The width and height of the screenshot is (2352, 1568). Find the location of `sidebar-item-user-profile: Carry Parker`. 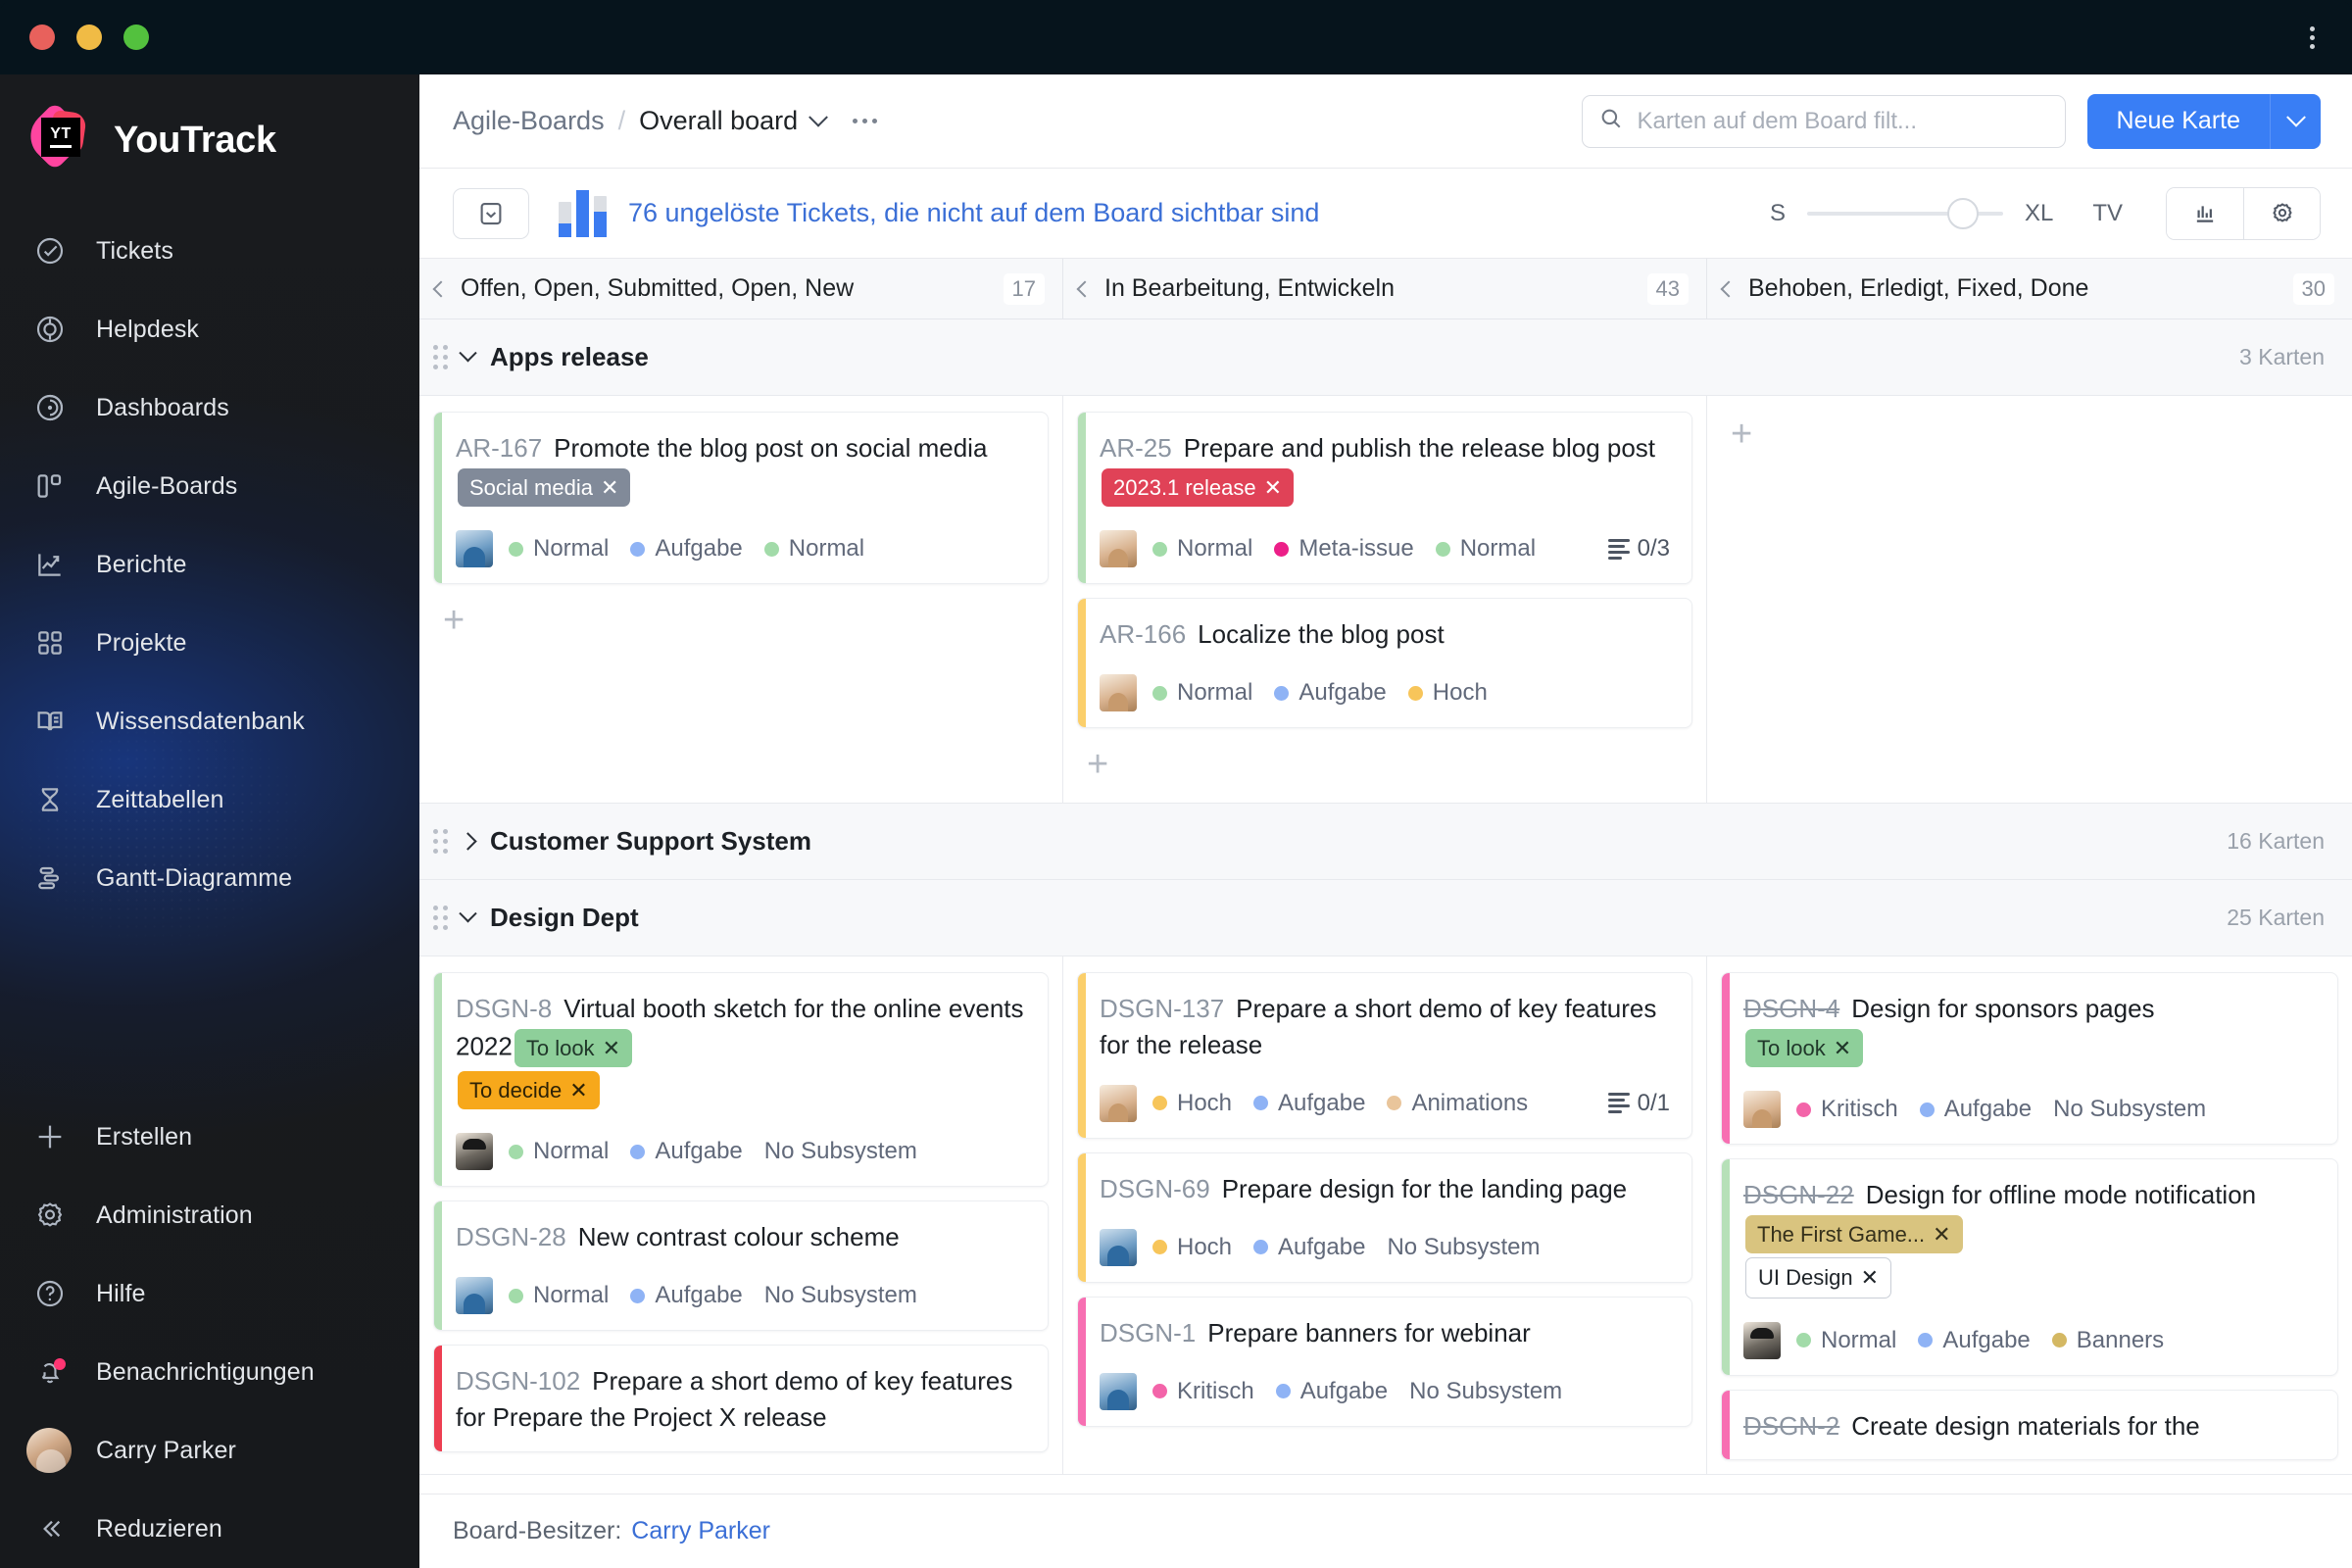

sidebar-item-user-profile: Carry Parker is located at coordinates (209, 1450).